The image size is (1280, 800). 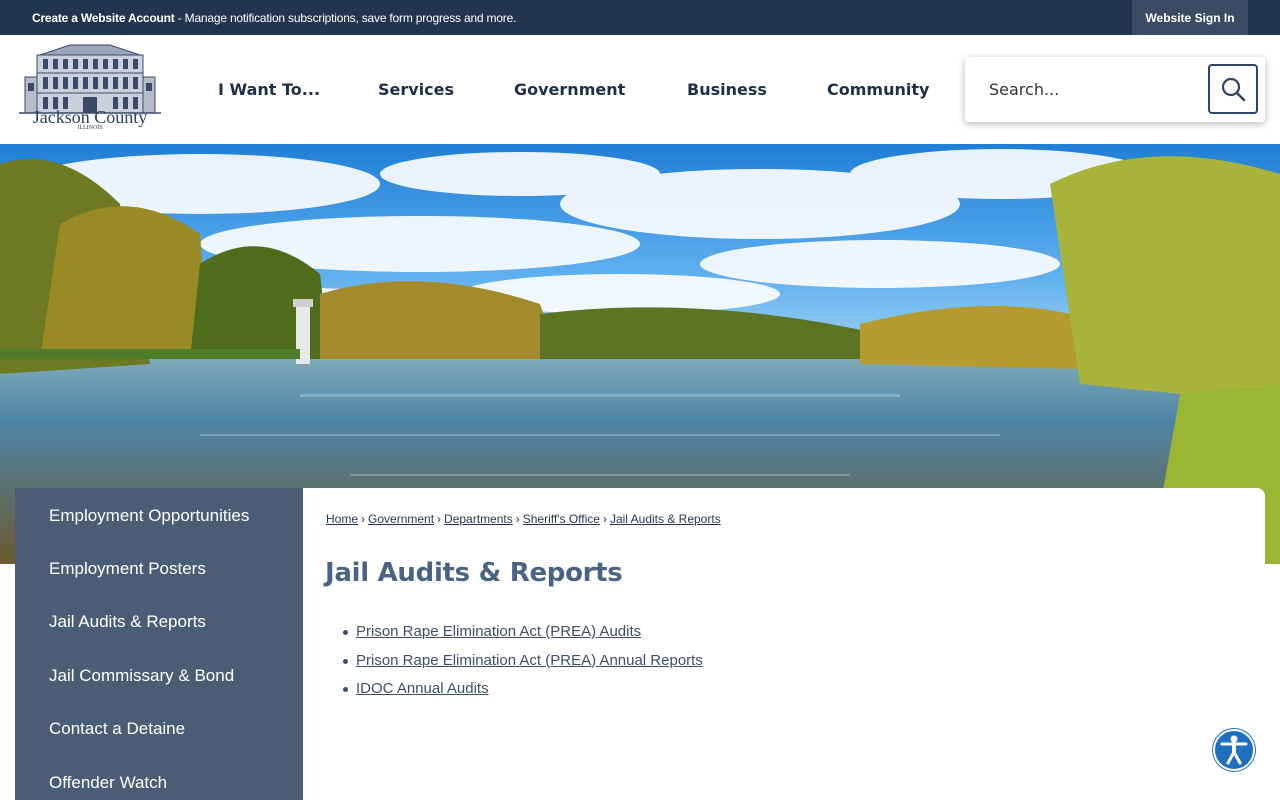 I want to click on accessibility-button, so click(x=1234, y=750).